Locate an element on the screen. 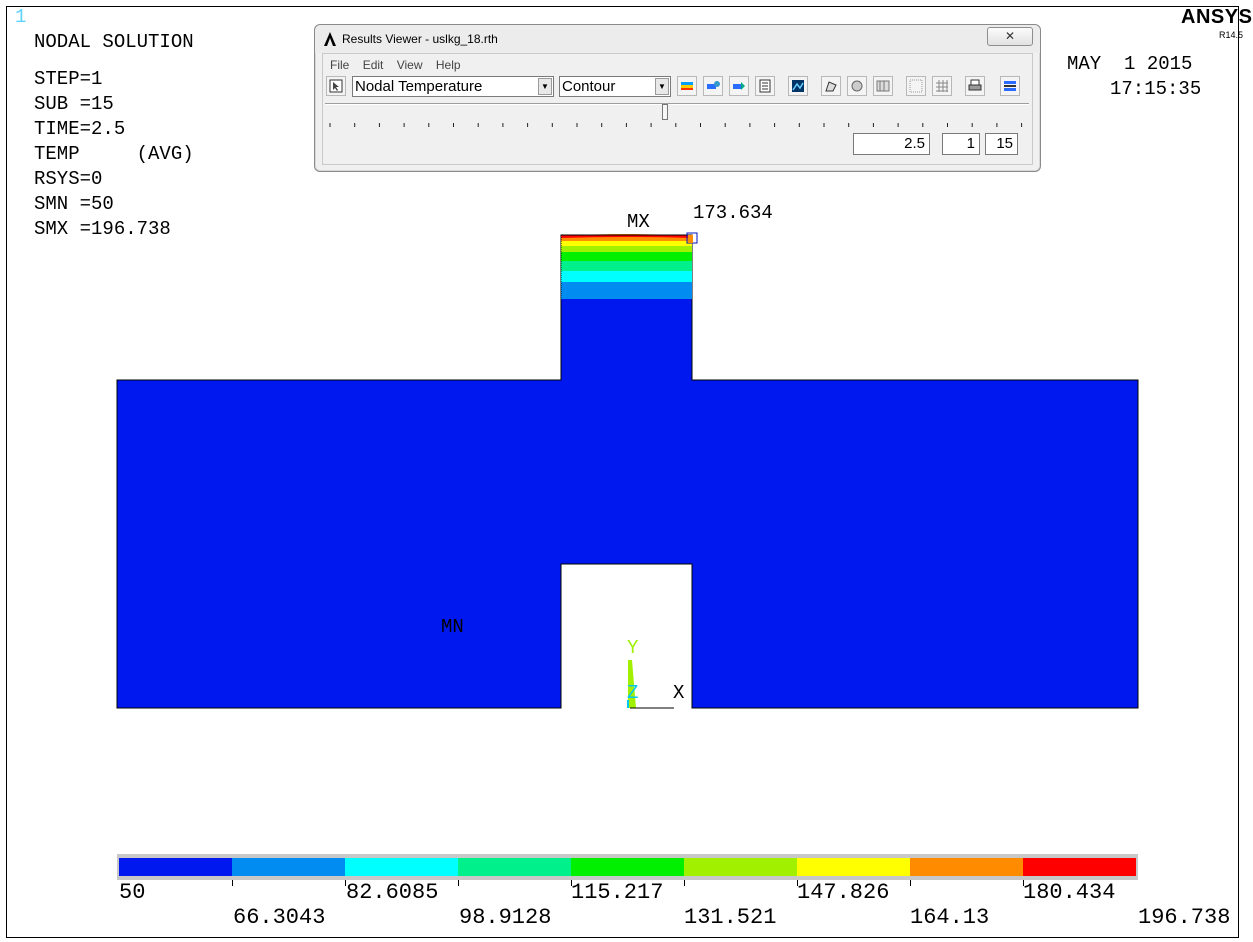 This screenshot has height=942, width=1253. list-icon is located at coordinates (765, 86).